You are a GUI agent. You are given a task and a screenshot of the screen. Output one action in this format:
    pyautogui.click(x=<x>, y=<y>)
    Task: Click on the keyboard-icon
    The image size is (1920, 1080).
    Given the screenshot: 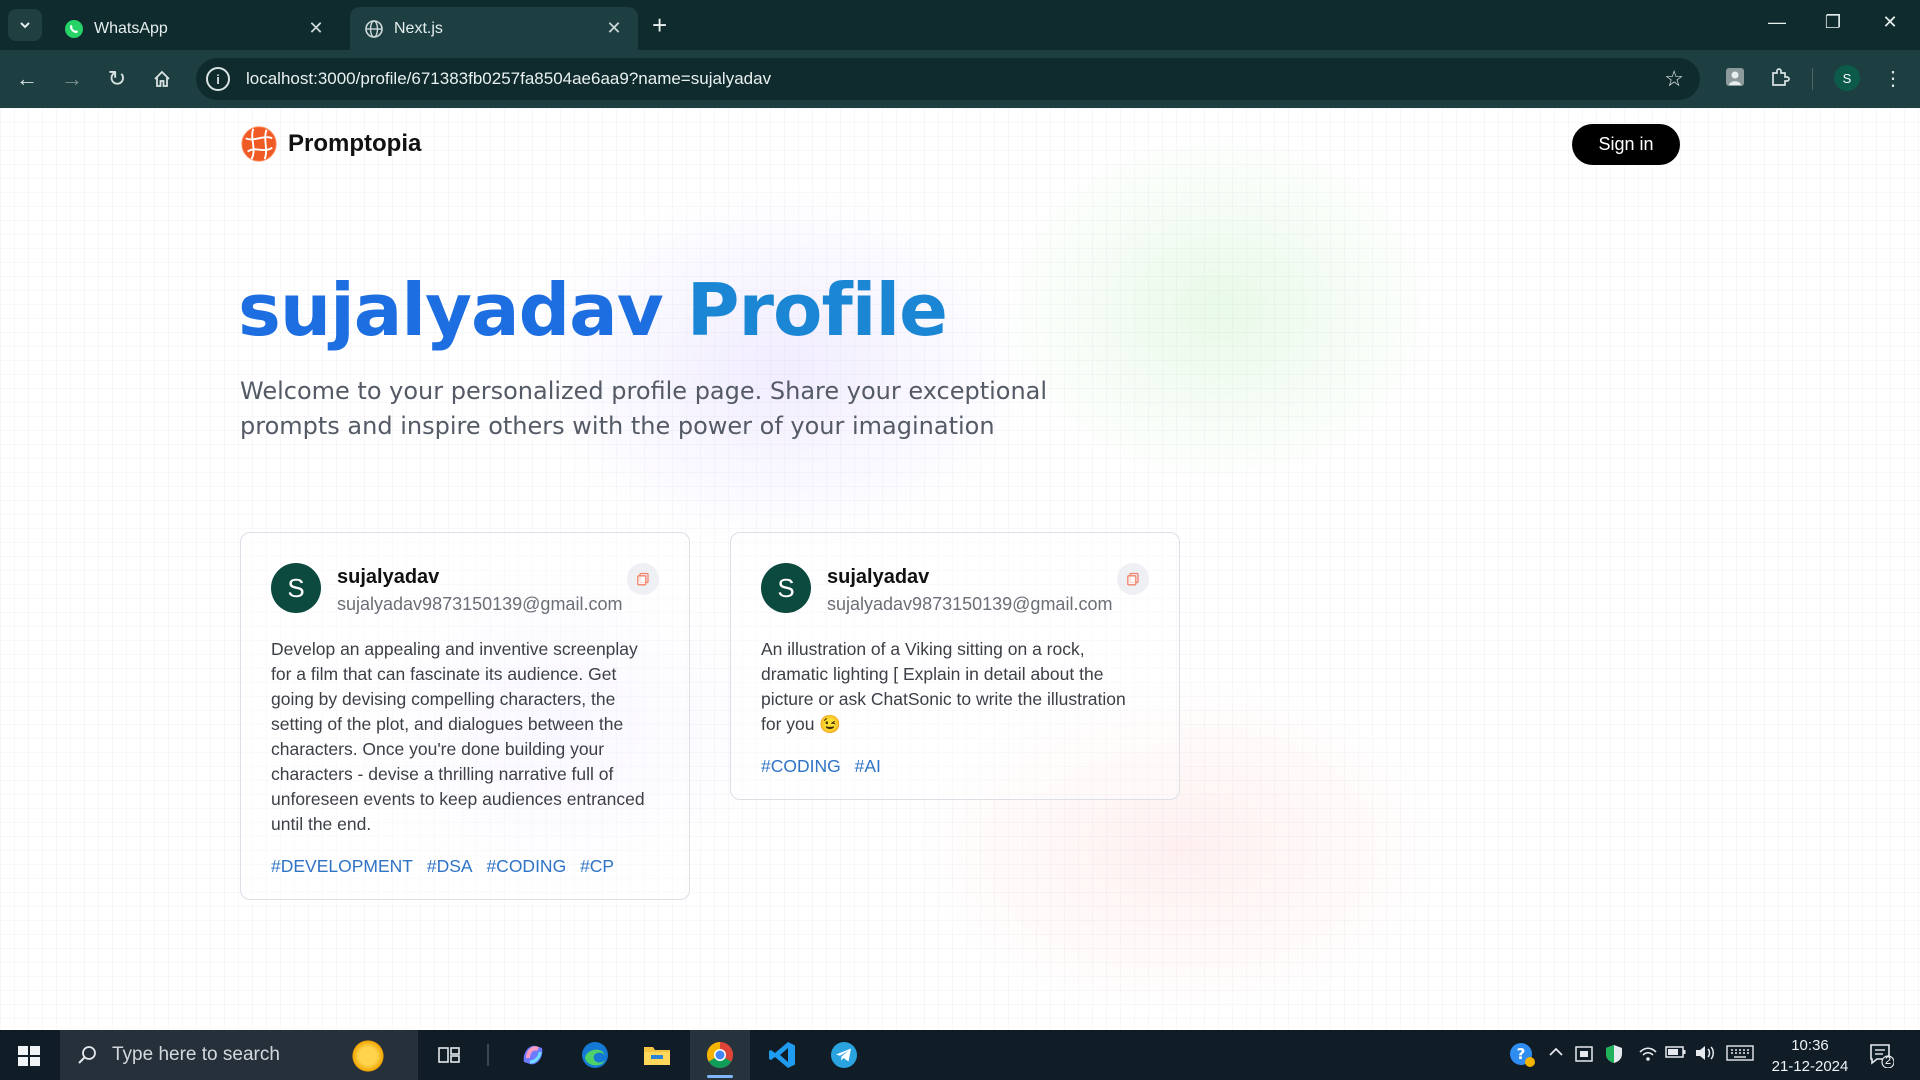 What is the action you would take?
    pyautogui.click(x=1740, y=1055)
    